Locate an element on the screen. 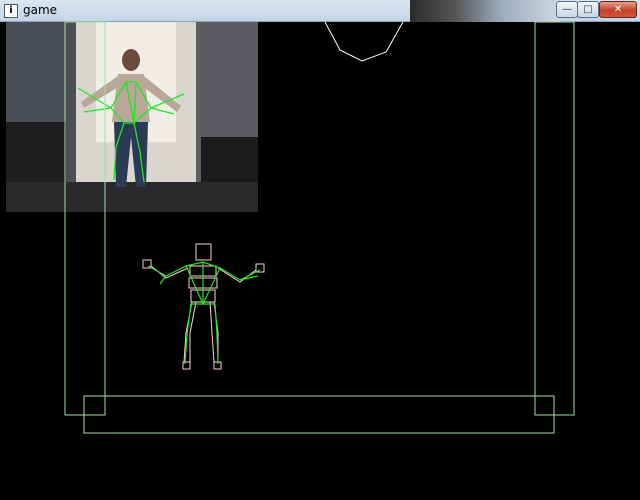 The height and width of the screenshot is (500, 640). avatar-skeleton-overlay is located at coordinates (204, 313).